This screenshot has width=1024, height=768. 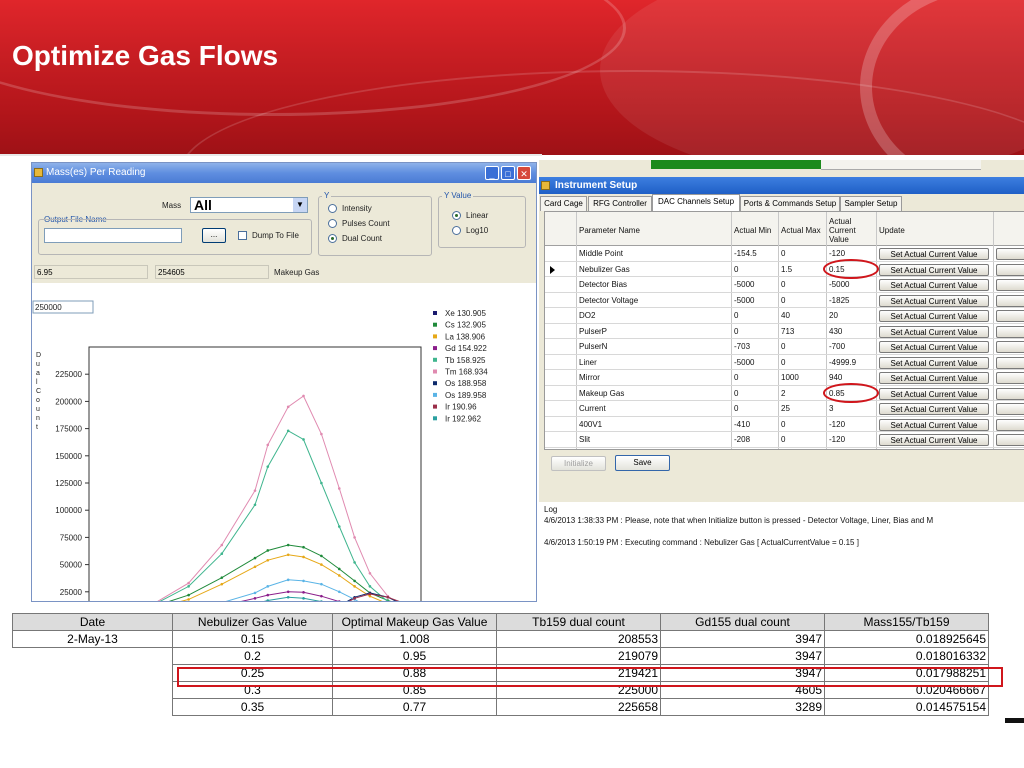 What do you see at coordinates (508, 173) in the screenshot?
I see `maximize-icon: □` at bounding box center [508, 173].